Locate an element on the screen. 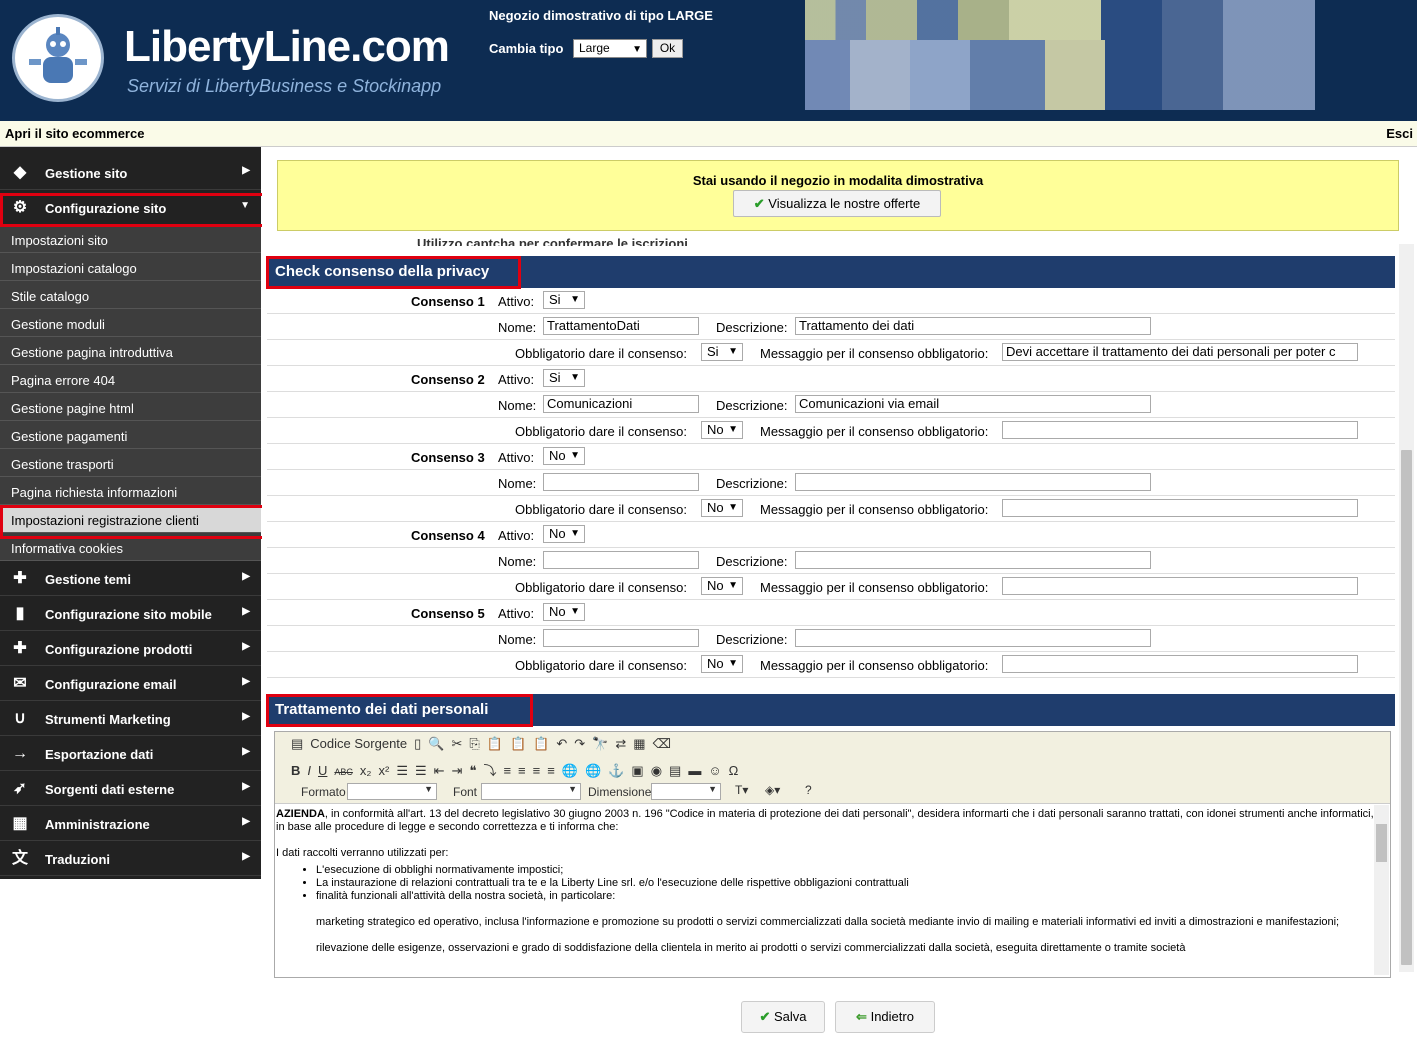 This screenshot has width=1417, height=1045. source-icon: ▤ is located at coordinates (297, 744).